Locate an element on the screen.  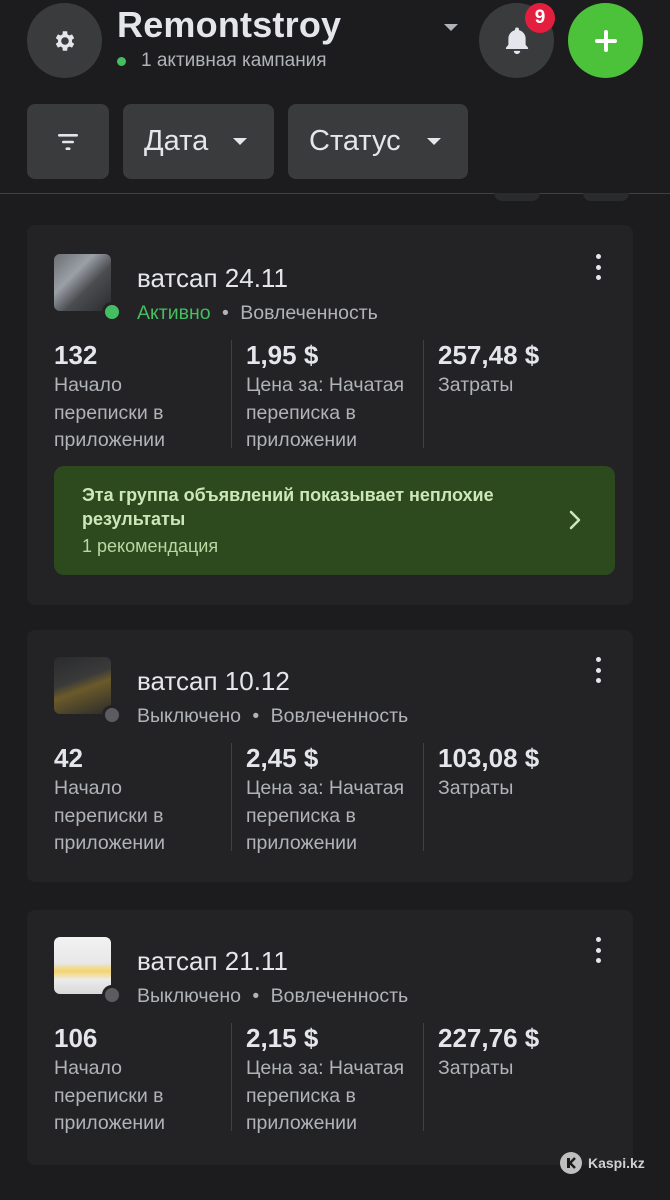
gear-icon is located at coordinates (64, 40).